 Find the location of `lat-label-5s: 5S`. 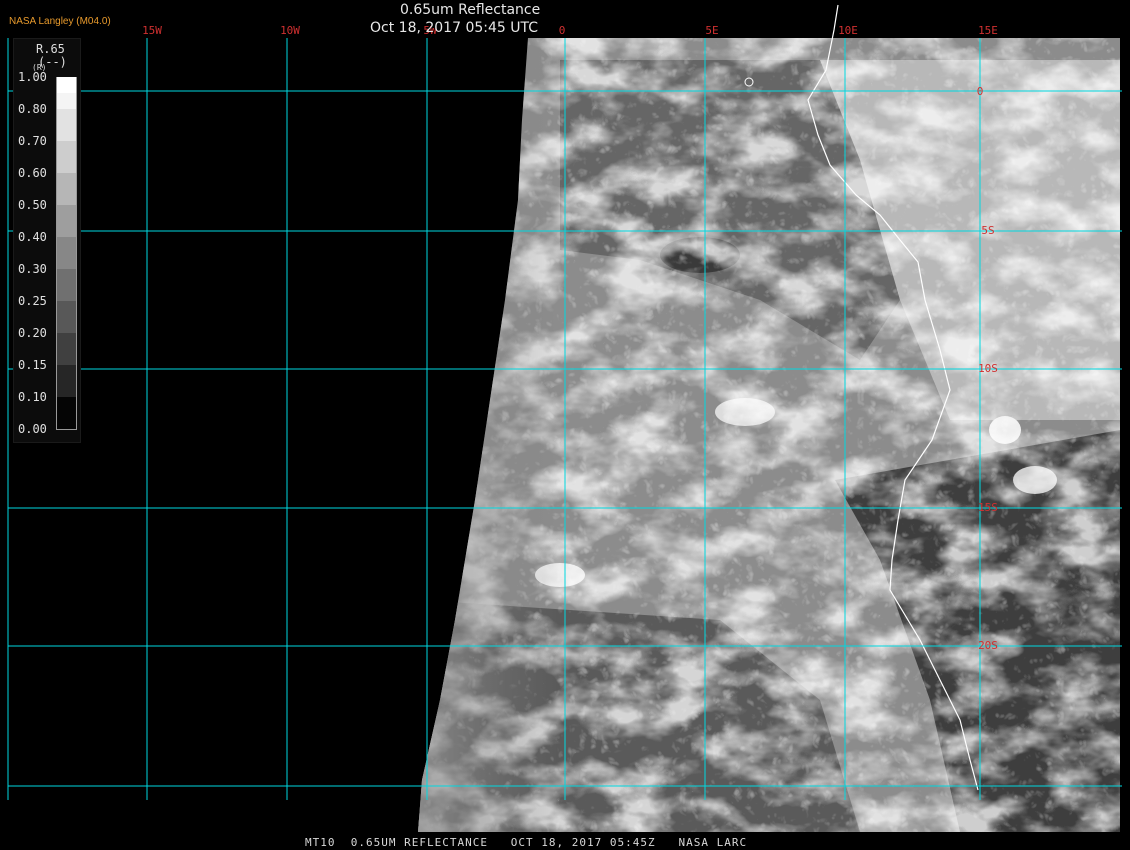

lat-label-5s: 5S is located at coordinates (987, 230).